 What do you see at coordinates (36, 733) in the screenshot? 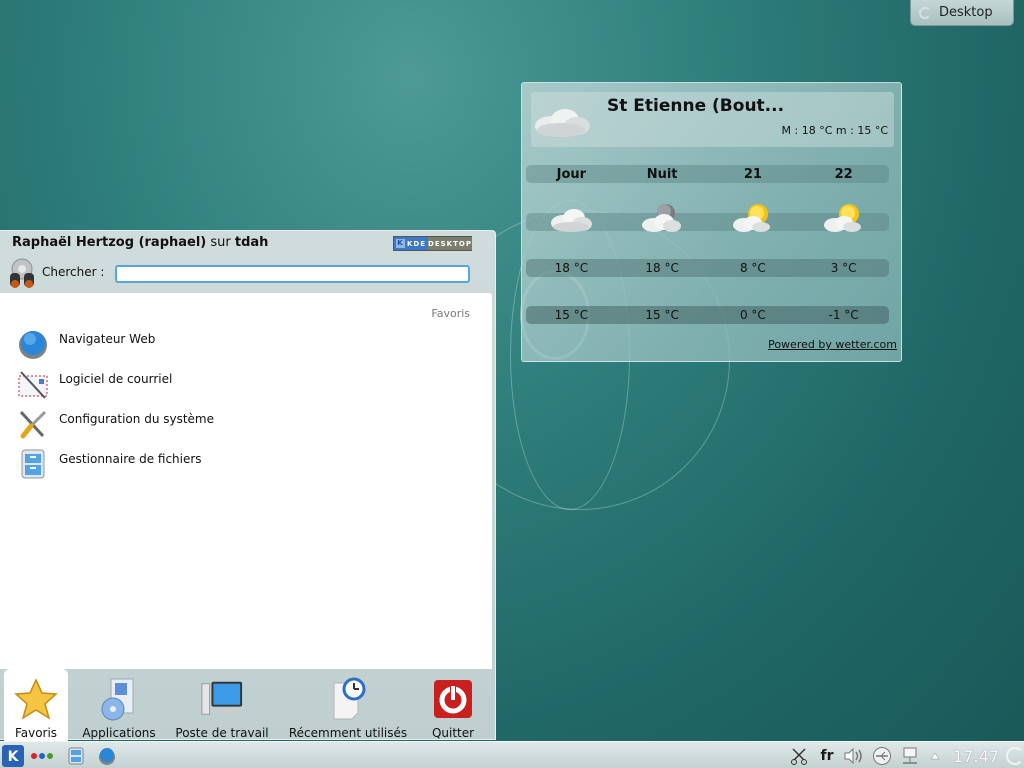
I see `tab-label: Favoris` at bounding box center [36, 733].